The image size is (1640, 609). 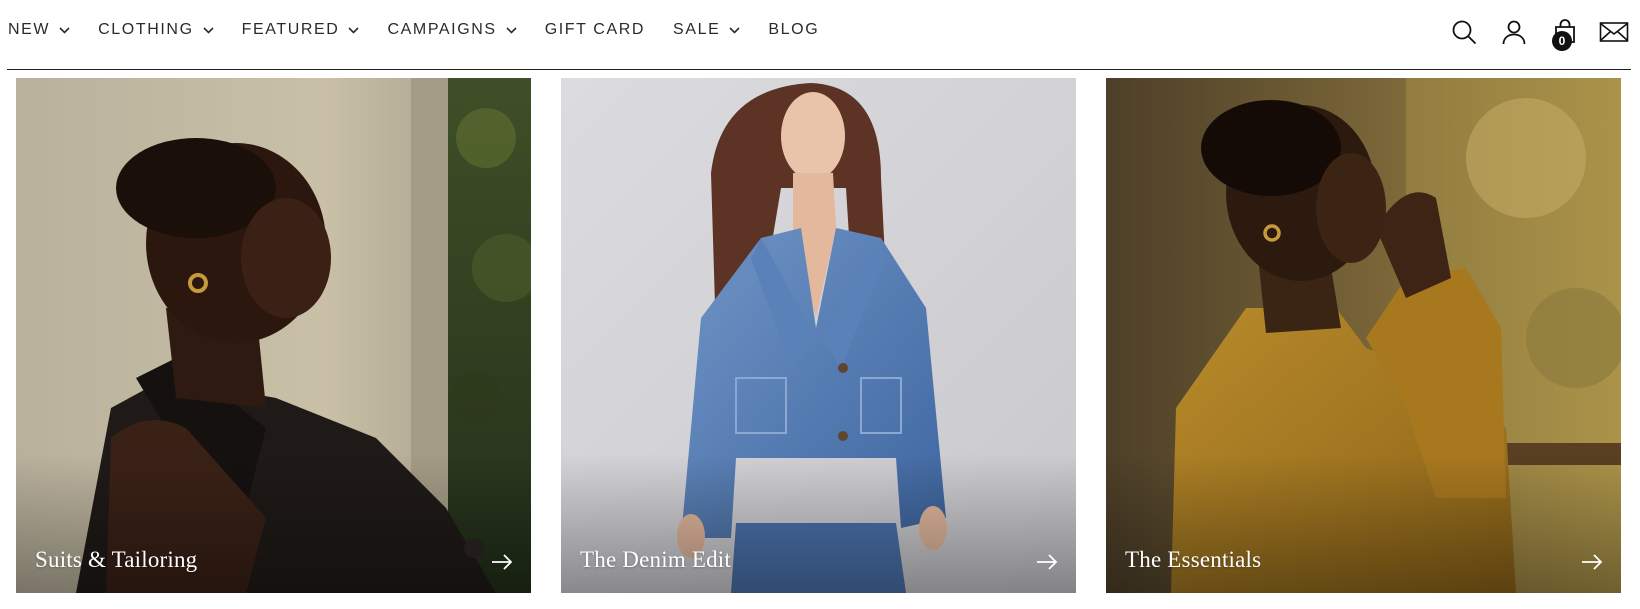 What do you see at coordinates (697, 29) in the screenshot?
I see `nav-item-label: SALE` at bounding box center [697, 29].